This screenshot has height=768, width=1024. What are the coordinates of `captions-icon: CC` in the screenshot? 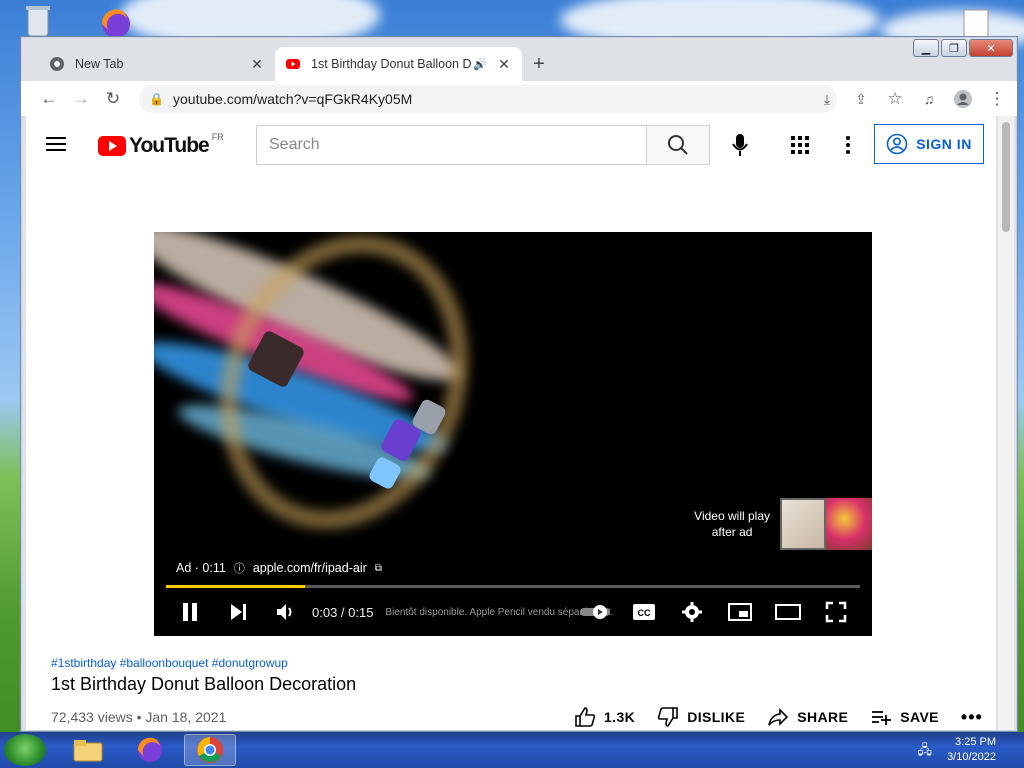 It's located at (644, 612).